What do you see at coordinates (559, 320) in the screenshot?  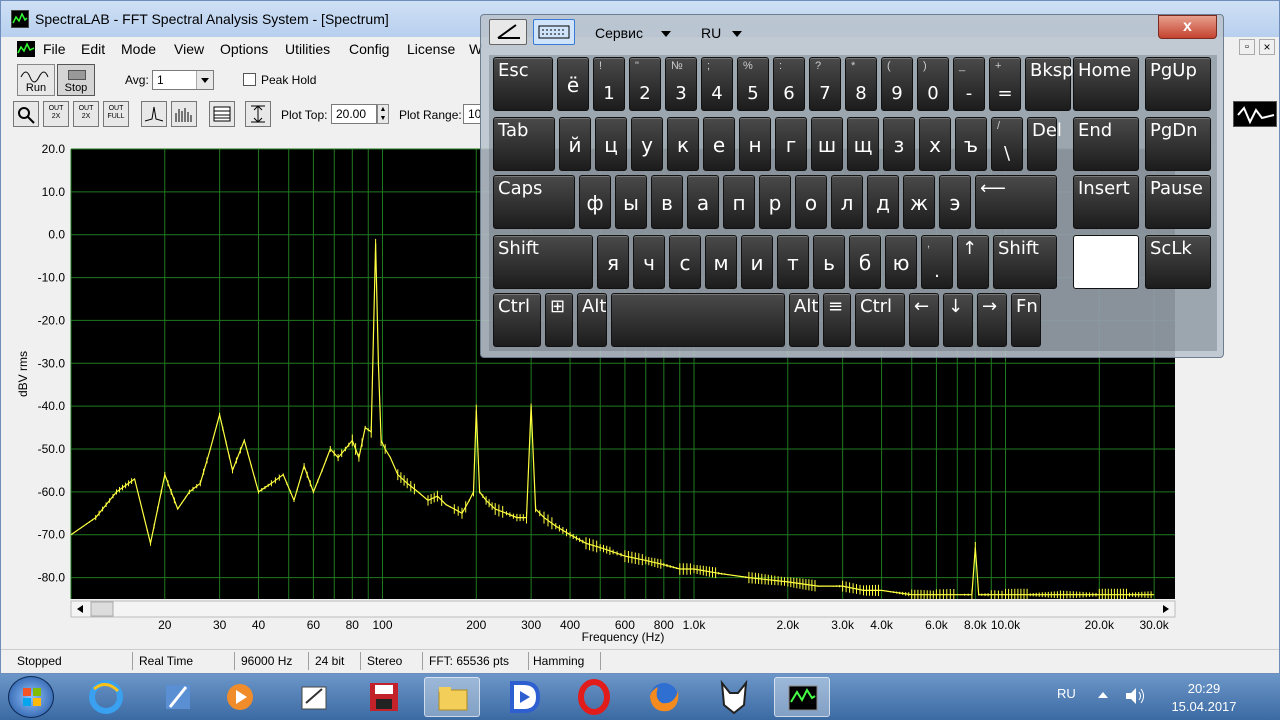 I see `key-⊞: ⊞` at bounding box center [559, 320].